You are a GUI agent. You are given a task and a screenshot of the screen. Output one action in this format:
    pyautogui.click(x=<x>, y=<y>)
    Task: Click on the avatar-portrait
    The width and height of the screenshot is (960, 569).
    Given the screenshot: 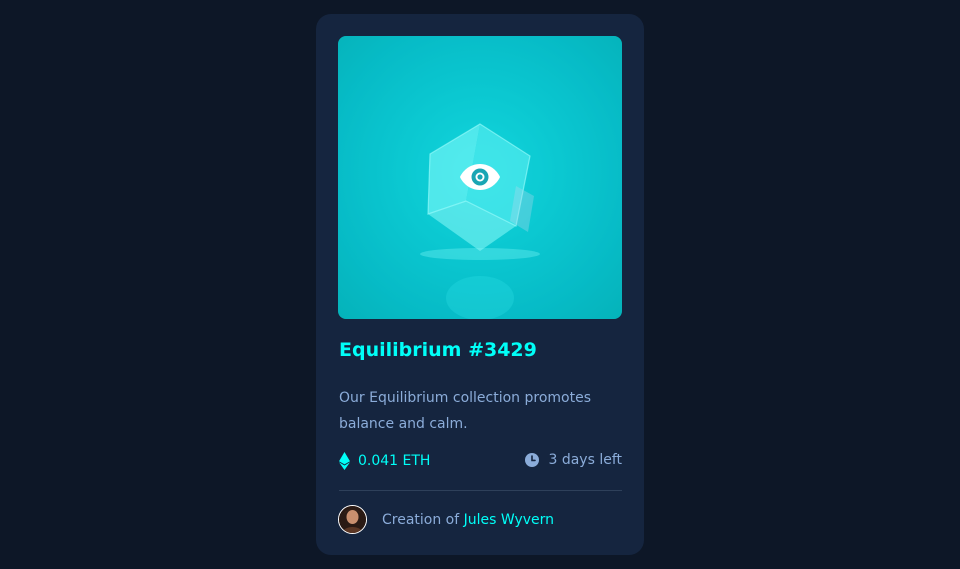 What is the action you would take?
    pyautogui.click(x=352, y=519)
    